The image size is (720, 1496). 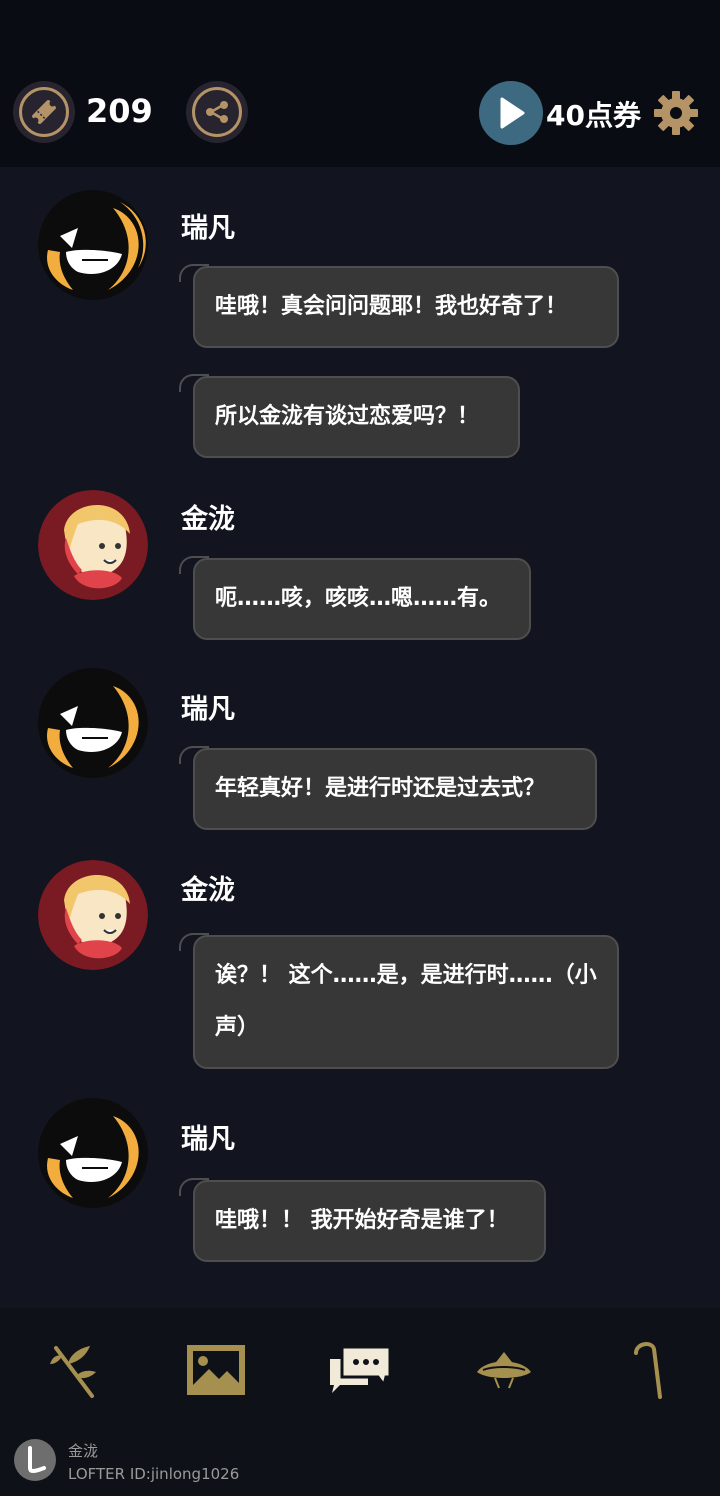 I want to click on play-ad-button, so click(x=511, y=113).